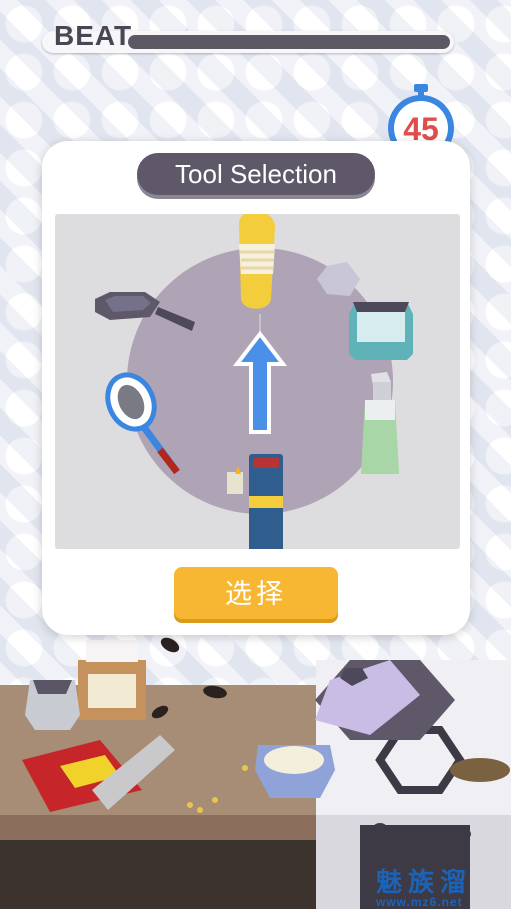 Image resolution: width=511 pixels, height=909 pixels. Describe the element at coordinates (256, 593) in the screenshot. I see `select-button: 选择` at that location.